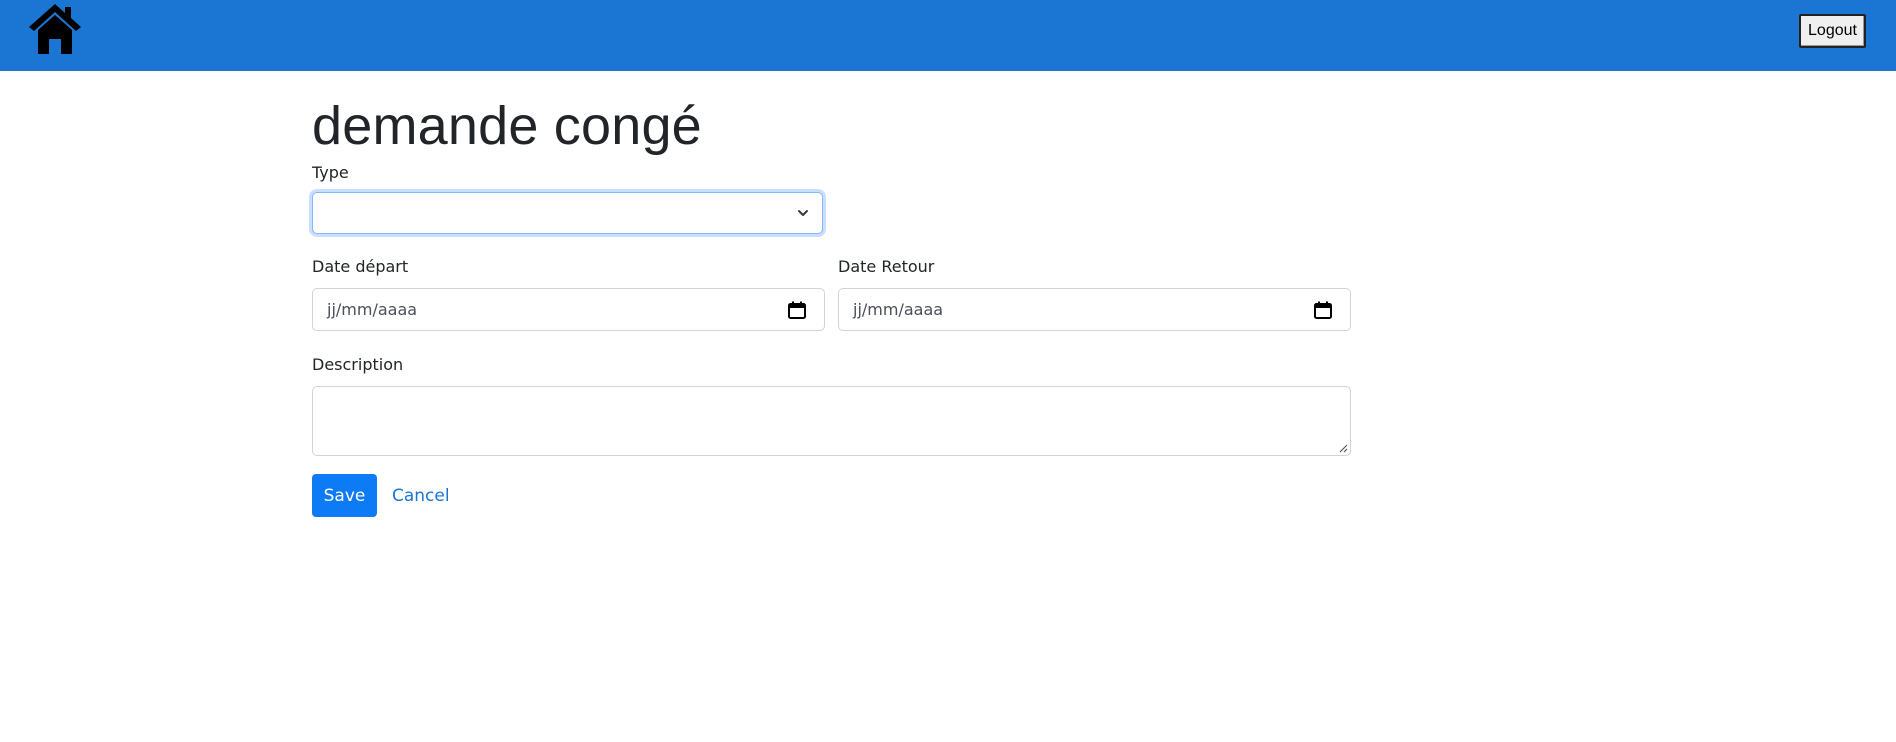 The height and width of the screenshot is (742, 1896). What do you see at coordinates (507, 126) in the screenshot?
I see `page-title: demande congé` at bounding box center [507, 126].